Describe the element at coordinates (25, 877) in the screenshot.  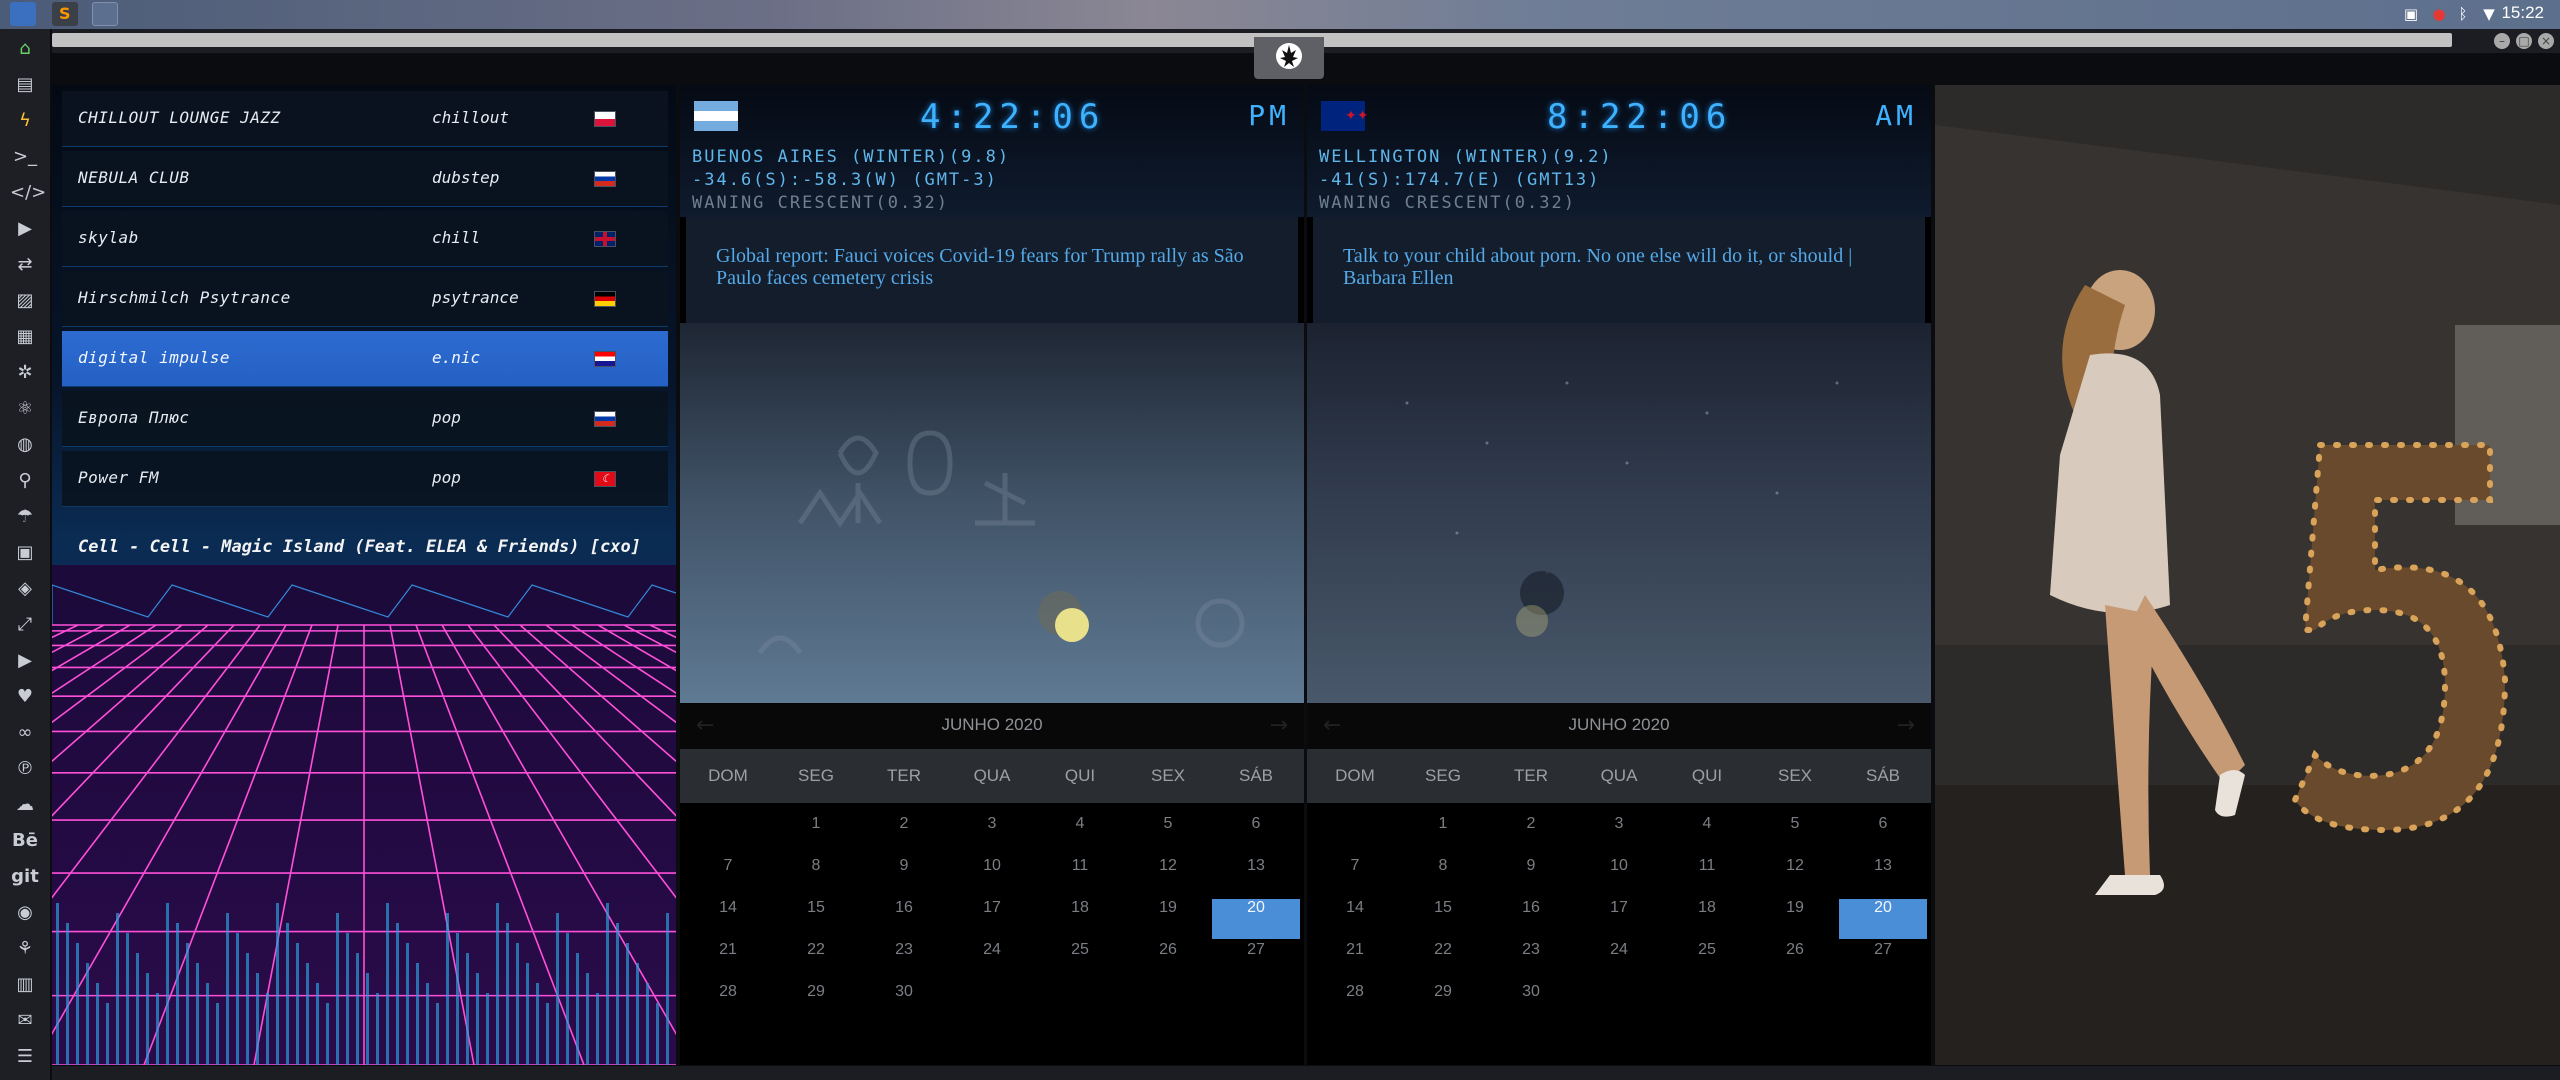
I see `git-icon: git` at that location.